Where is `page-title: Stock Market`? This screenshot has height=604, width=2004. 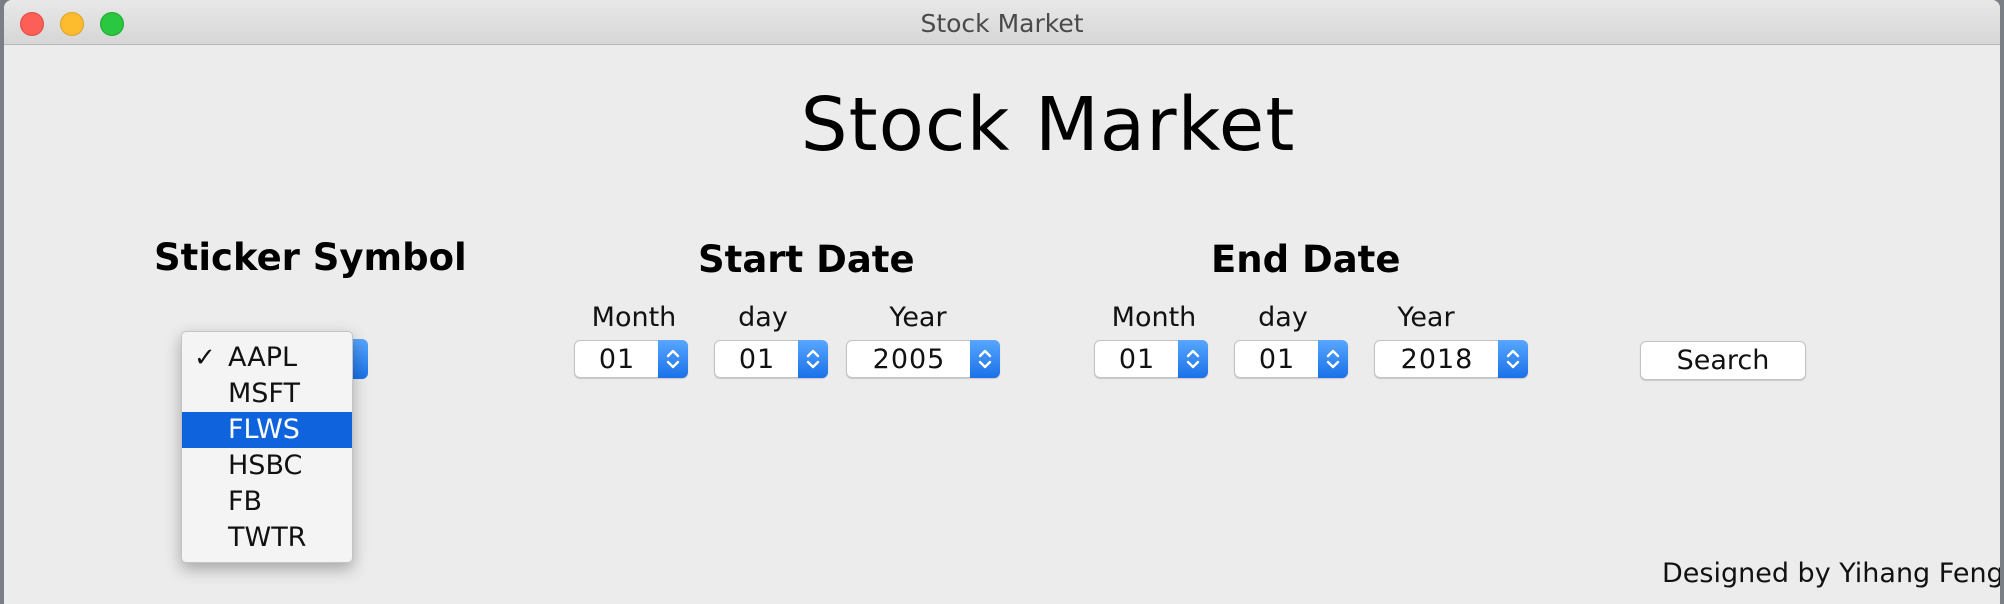
page-title: Stock Market is located at coordinates (1048, 125).